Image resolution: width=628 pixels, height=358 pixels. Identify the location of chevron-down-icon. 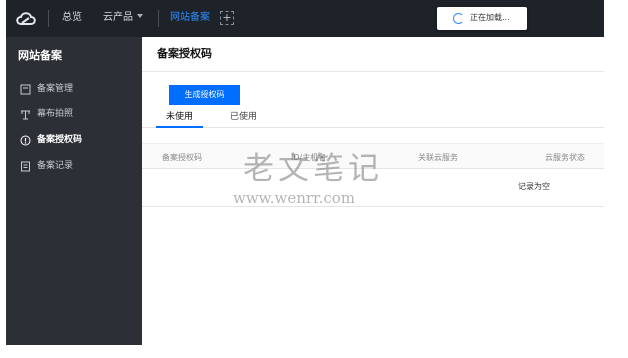
(140, 16).